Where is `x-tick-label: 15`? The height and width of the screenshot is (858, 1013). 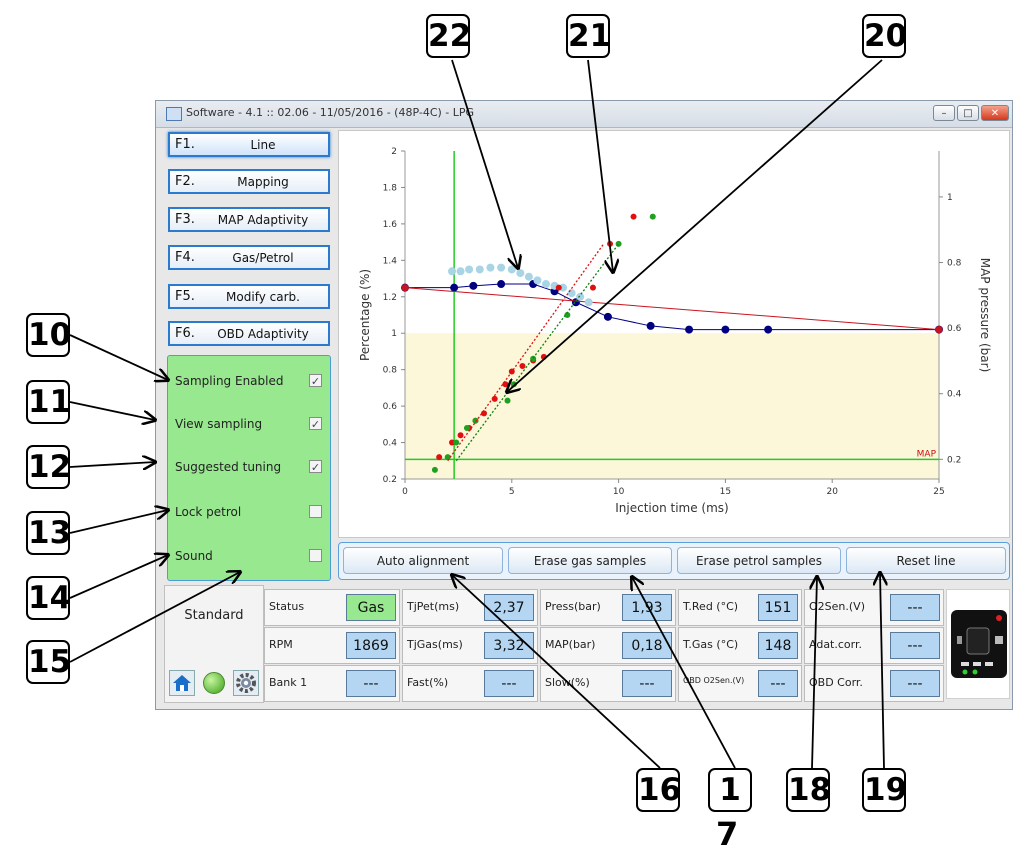
x-tick-label: 15 is located at coordinates (725, 492).